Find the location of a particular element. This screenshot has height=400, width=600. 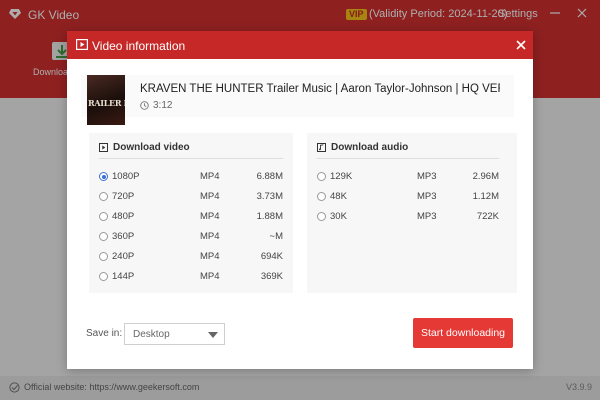

video-option-360p: 360P MP4 ~M is located at coordinates (191, 237).